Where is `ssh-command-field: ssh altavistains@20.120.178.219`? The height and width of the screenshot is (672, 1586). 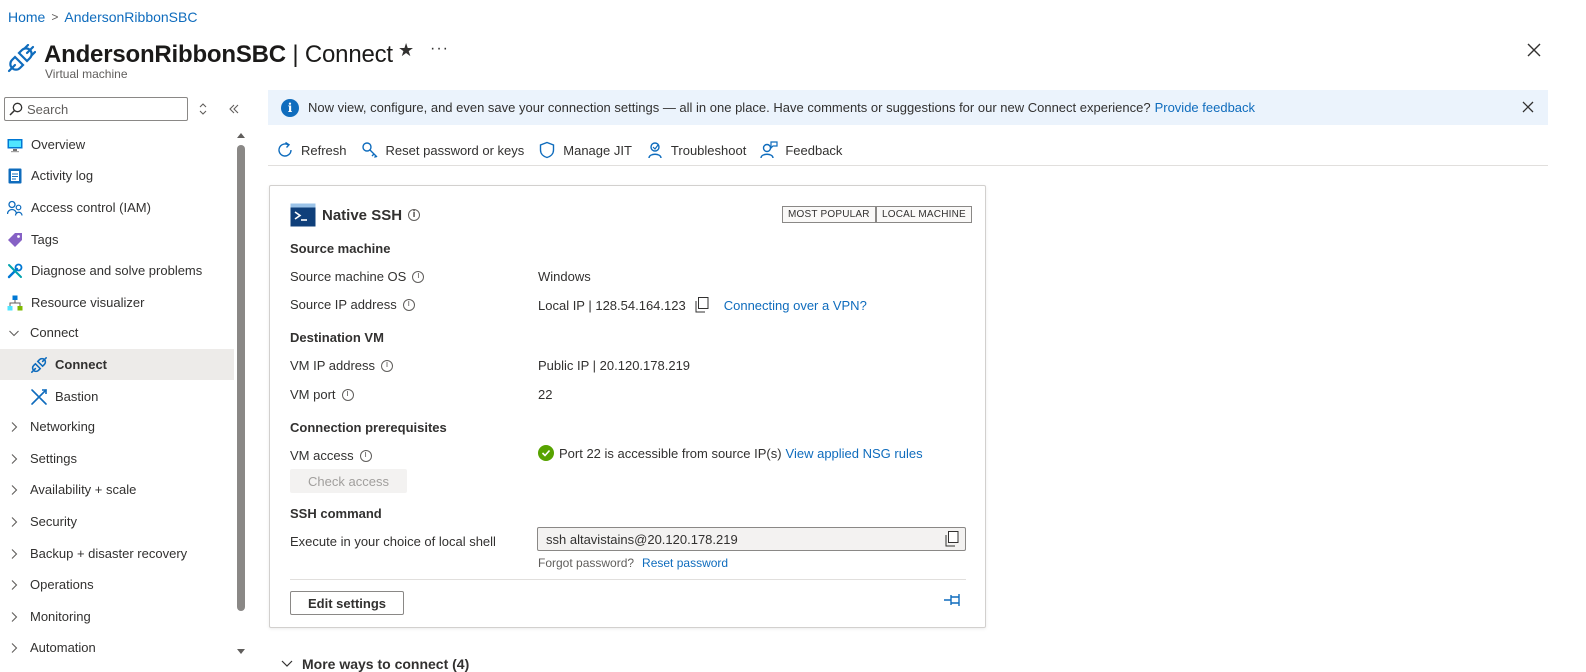
ssh-command-field: ssh altavistains@20.120.178.219 is located at coordinates (751, 539).